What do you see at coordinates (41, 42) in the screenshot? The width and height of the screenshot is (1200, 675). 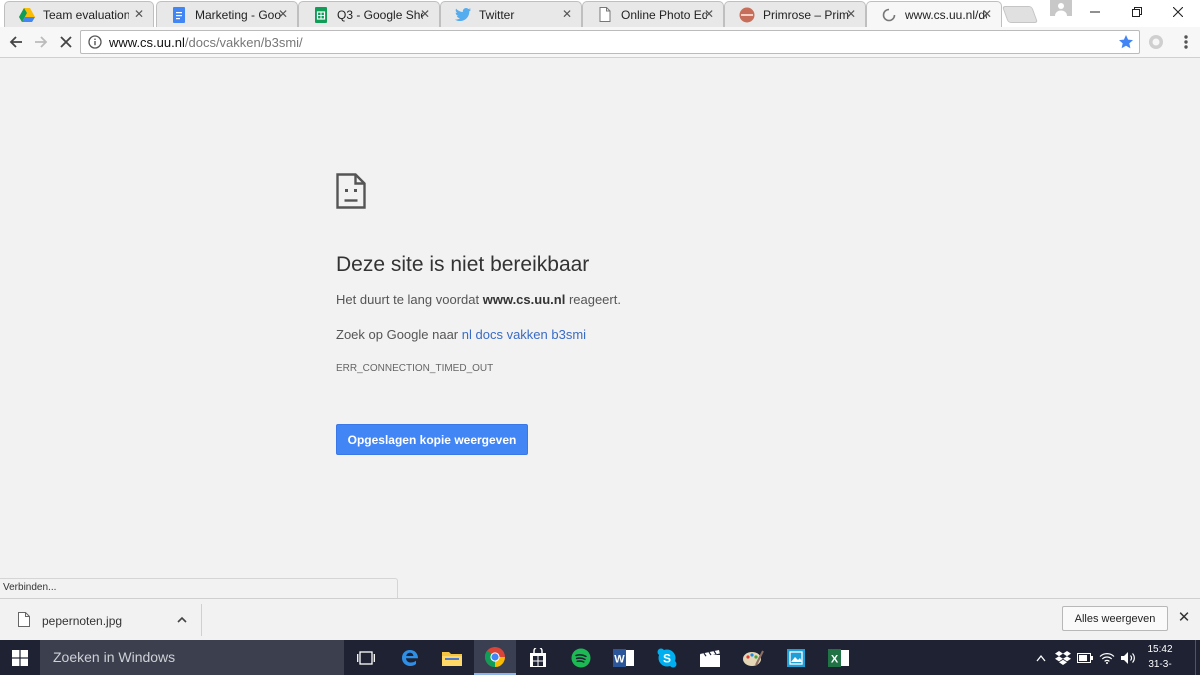 I see `forward-arrow-icon` at bounding box center [41, 42].